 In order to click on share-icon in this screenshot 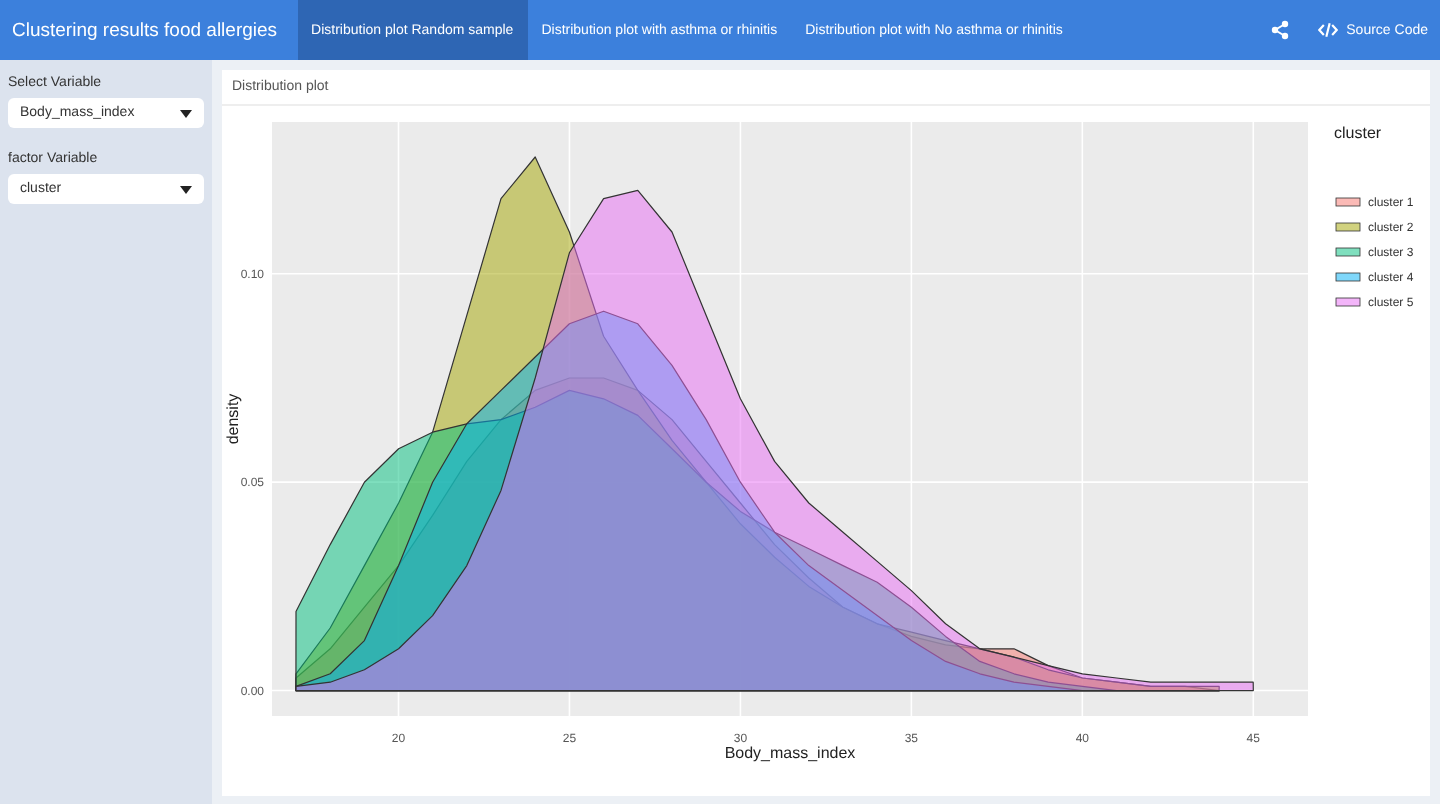, I will do `click(1280, 30)`.